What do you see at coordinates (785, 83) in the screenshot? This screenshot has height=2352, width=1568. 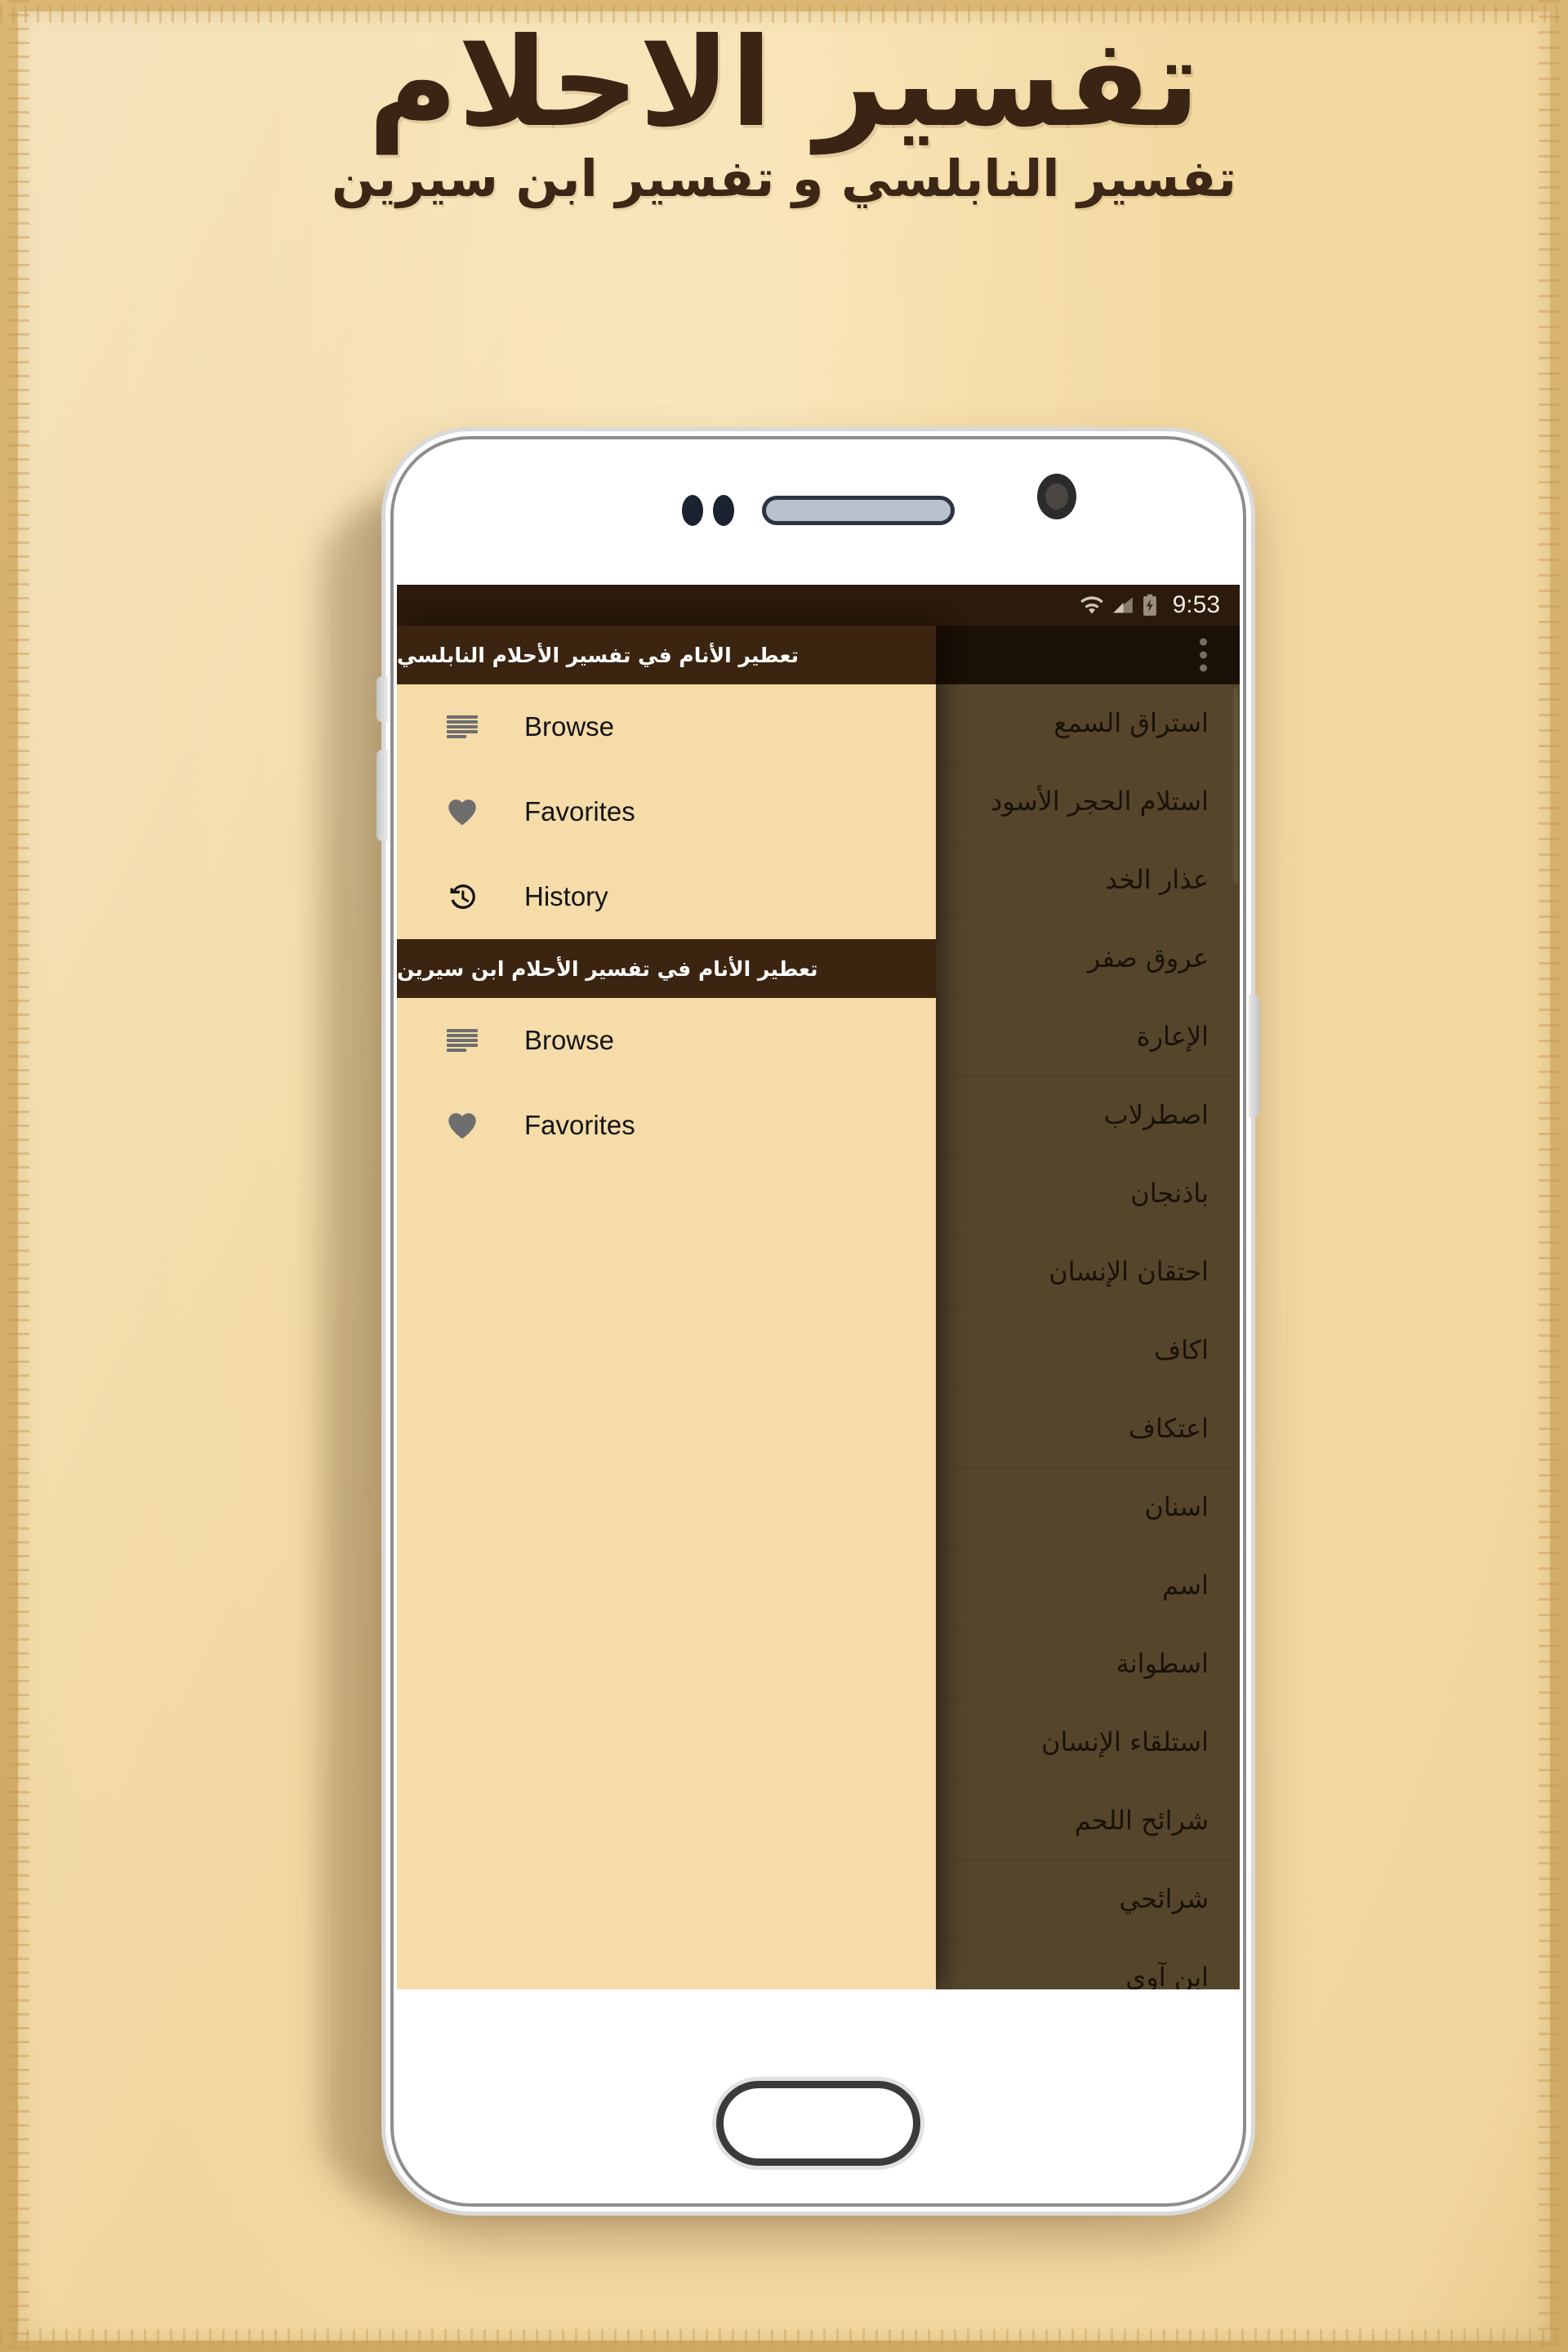 I see `promo-title: تفسير الاحلام` at bounding box center [785, 83].